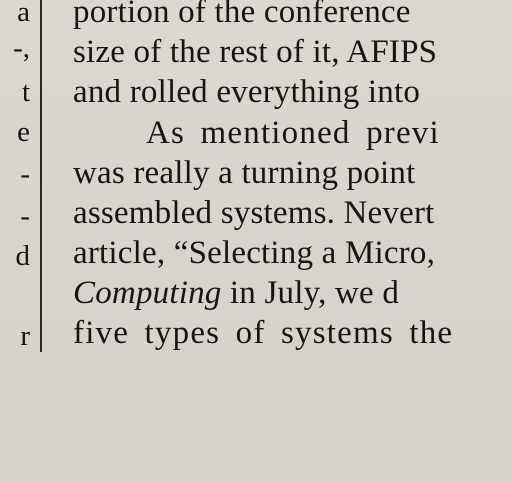 Image resolution: width=512 pixels, height=482 pixels. I want to click on text-line-5: was really a turning point, so click(244, 173).